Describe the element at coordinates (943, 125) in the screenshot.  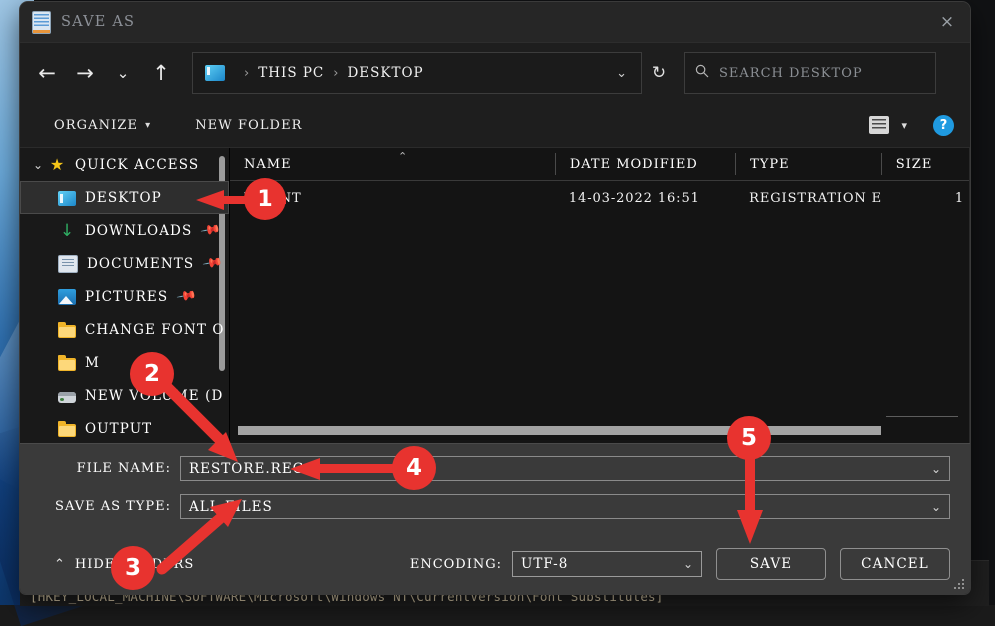
I see `help-icon: ?` at that location.